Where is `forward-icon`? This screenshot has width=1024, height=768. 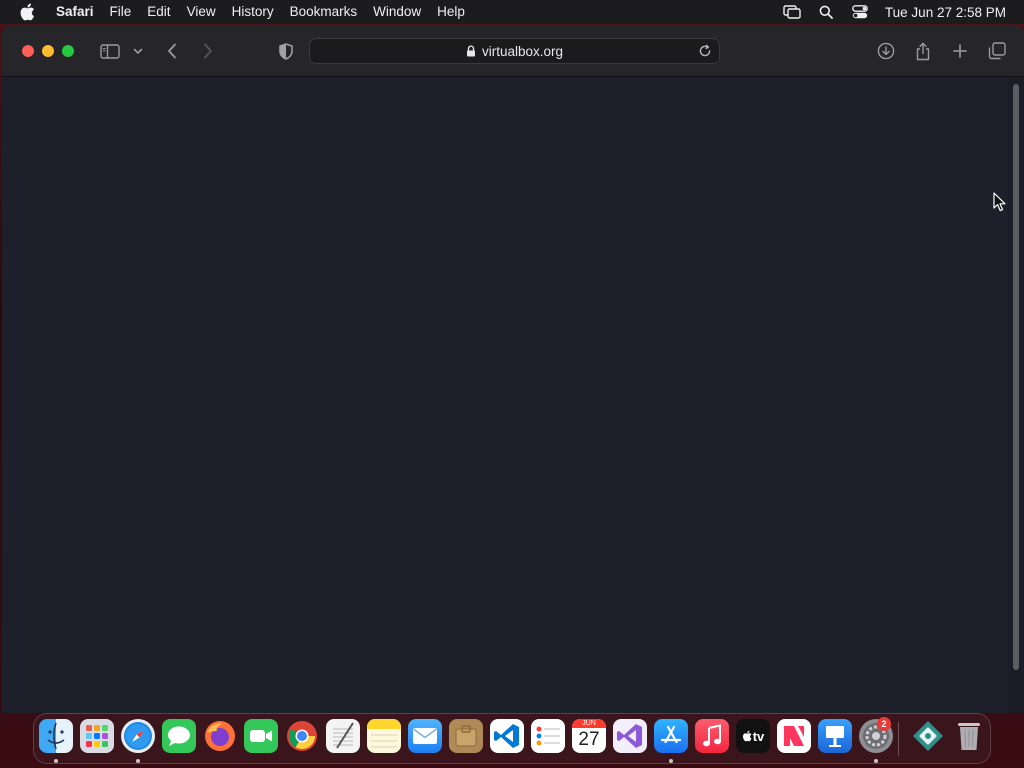
forward-icon is located at coordinates (208, 51).